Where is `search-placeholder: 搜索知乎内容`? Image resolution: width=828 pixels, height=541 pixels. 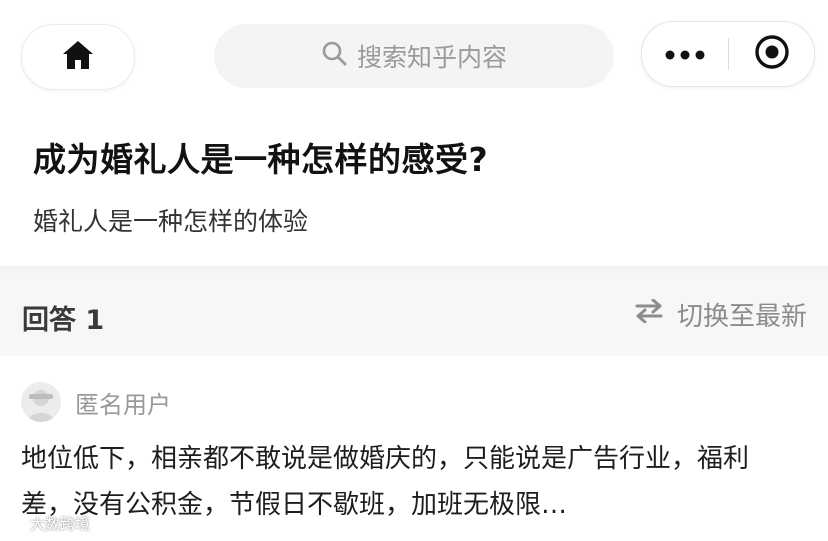
search-placeholder: 搜索知乎内容 is located at coordinates (431, 57).